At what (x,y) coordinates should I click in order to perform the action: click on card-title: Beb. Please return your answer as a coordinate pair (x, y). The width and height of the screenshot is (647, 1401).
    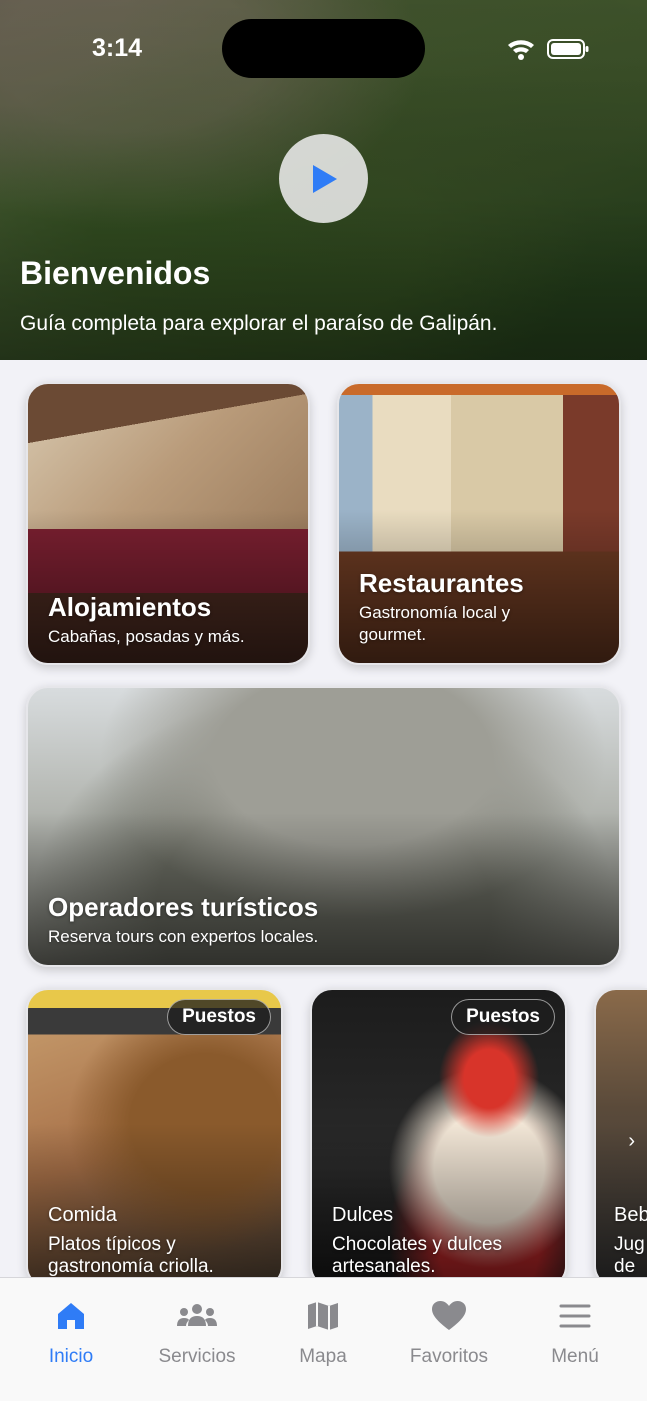
    Looking at the image, I should click on (630, 1215).